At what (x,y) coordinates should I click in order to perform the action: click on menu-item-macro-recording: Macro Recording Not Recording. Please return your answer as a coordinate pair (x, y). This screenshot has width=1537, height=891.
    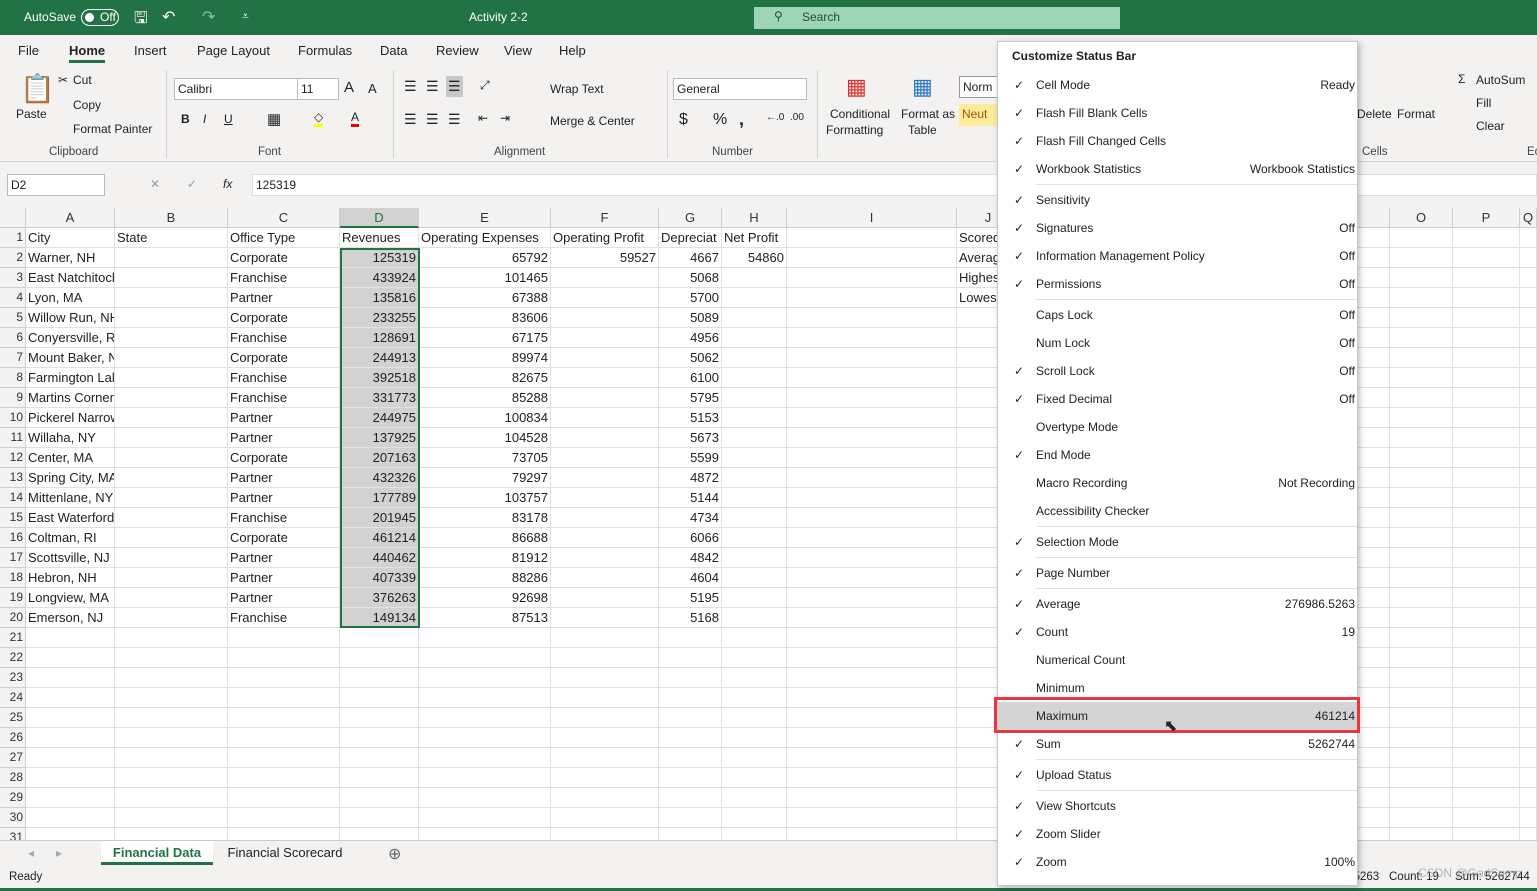
    Looking at the image, I should click on (1177, 483).